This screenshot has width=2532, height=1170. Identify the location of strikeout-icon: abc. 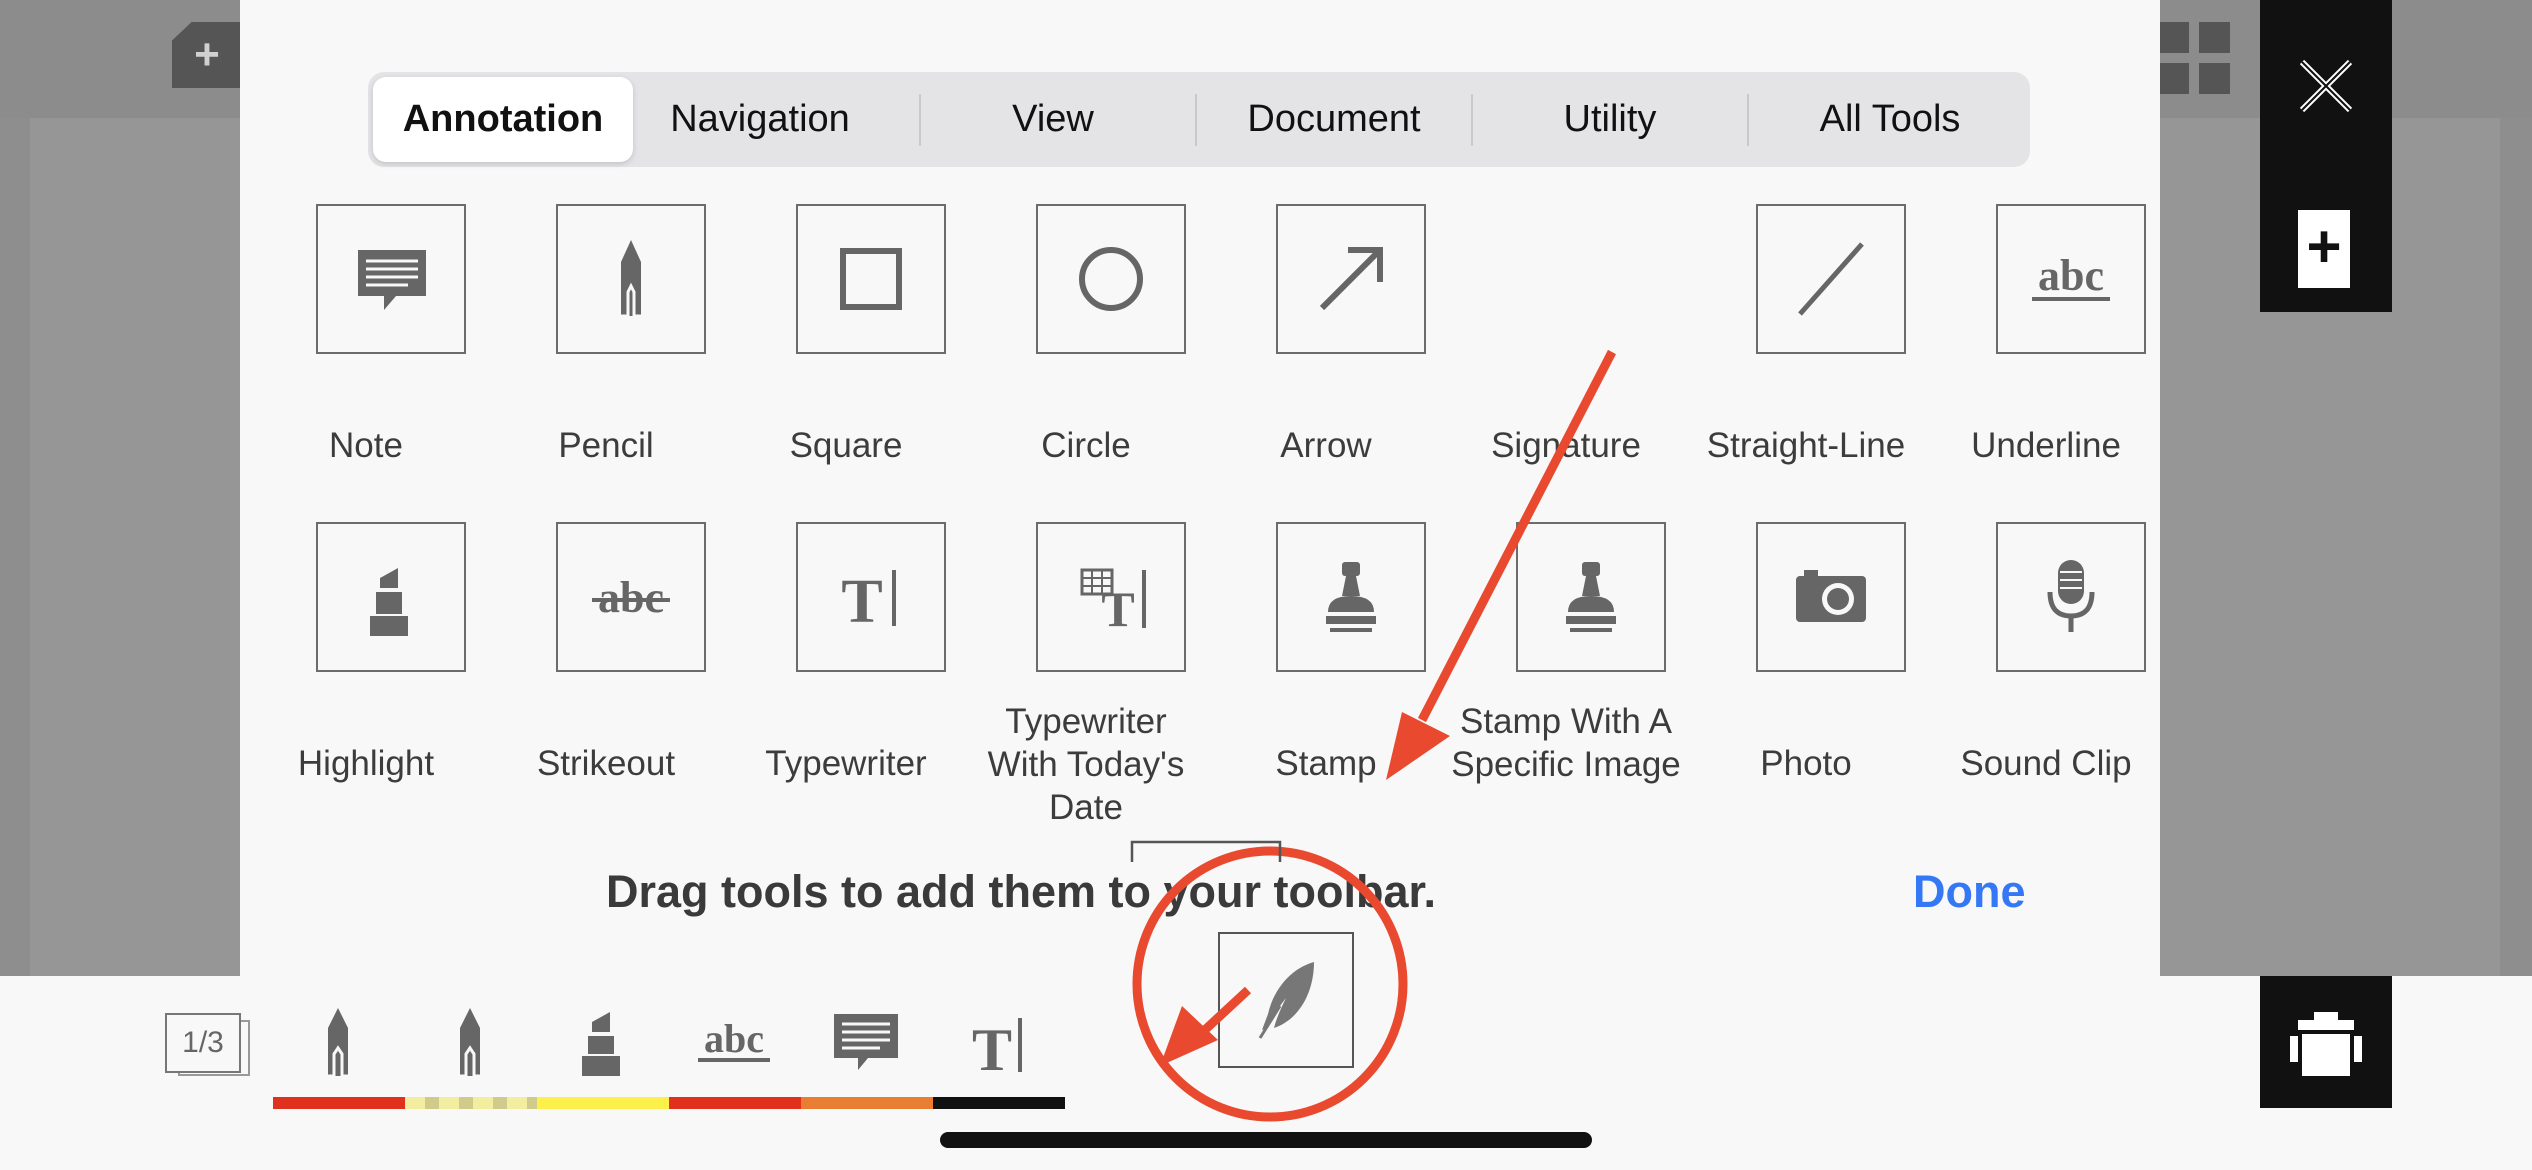
(631, 597).